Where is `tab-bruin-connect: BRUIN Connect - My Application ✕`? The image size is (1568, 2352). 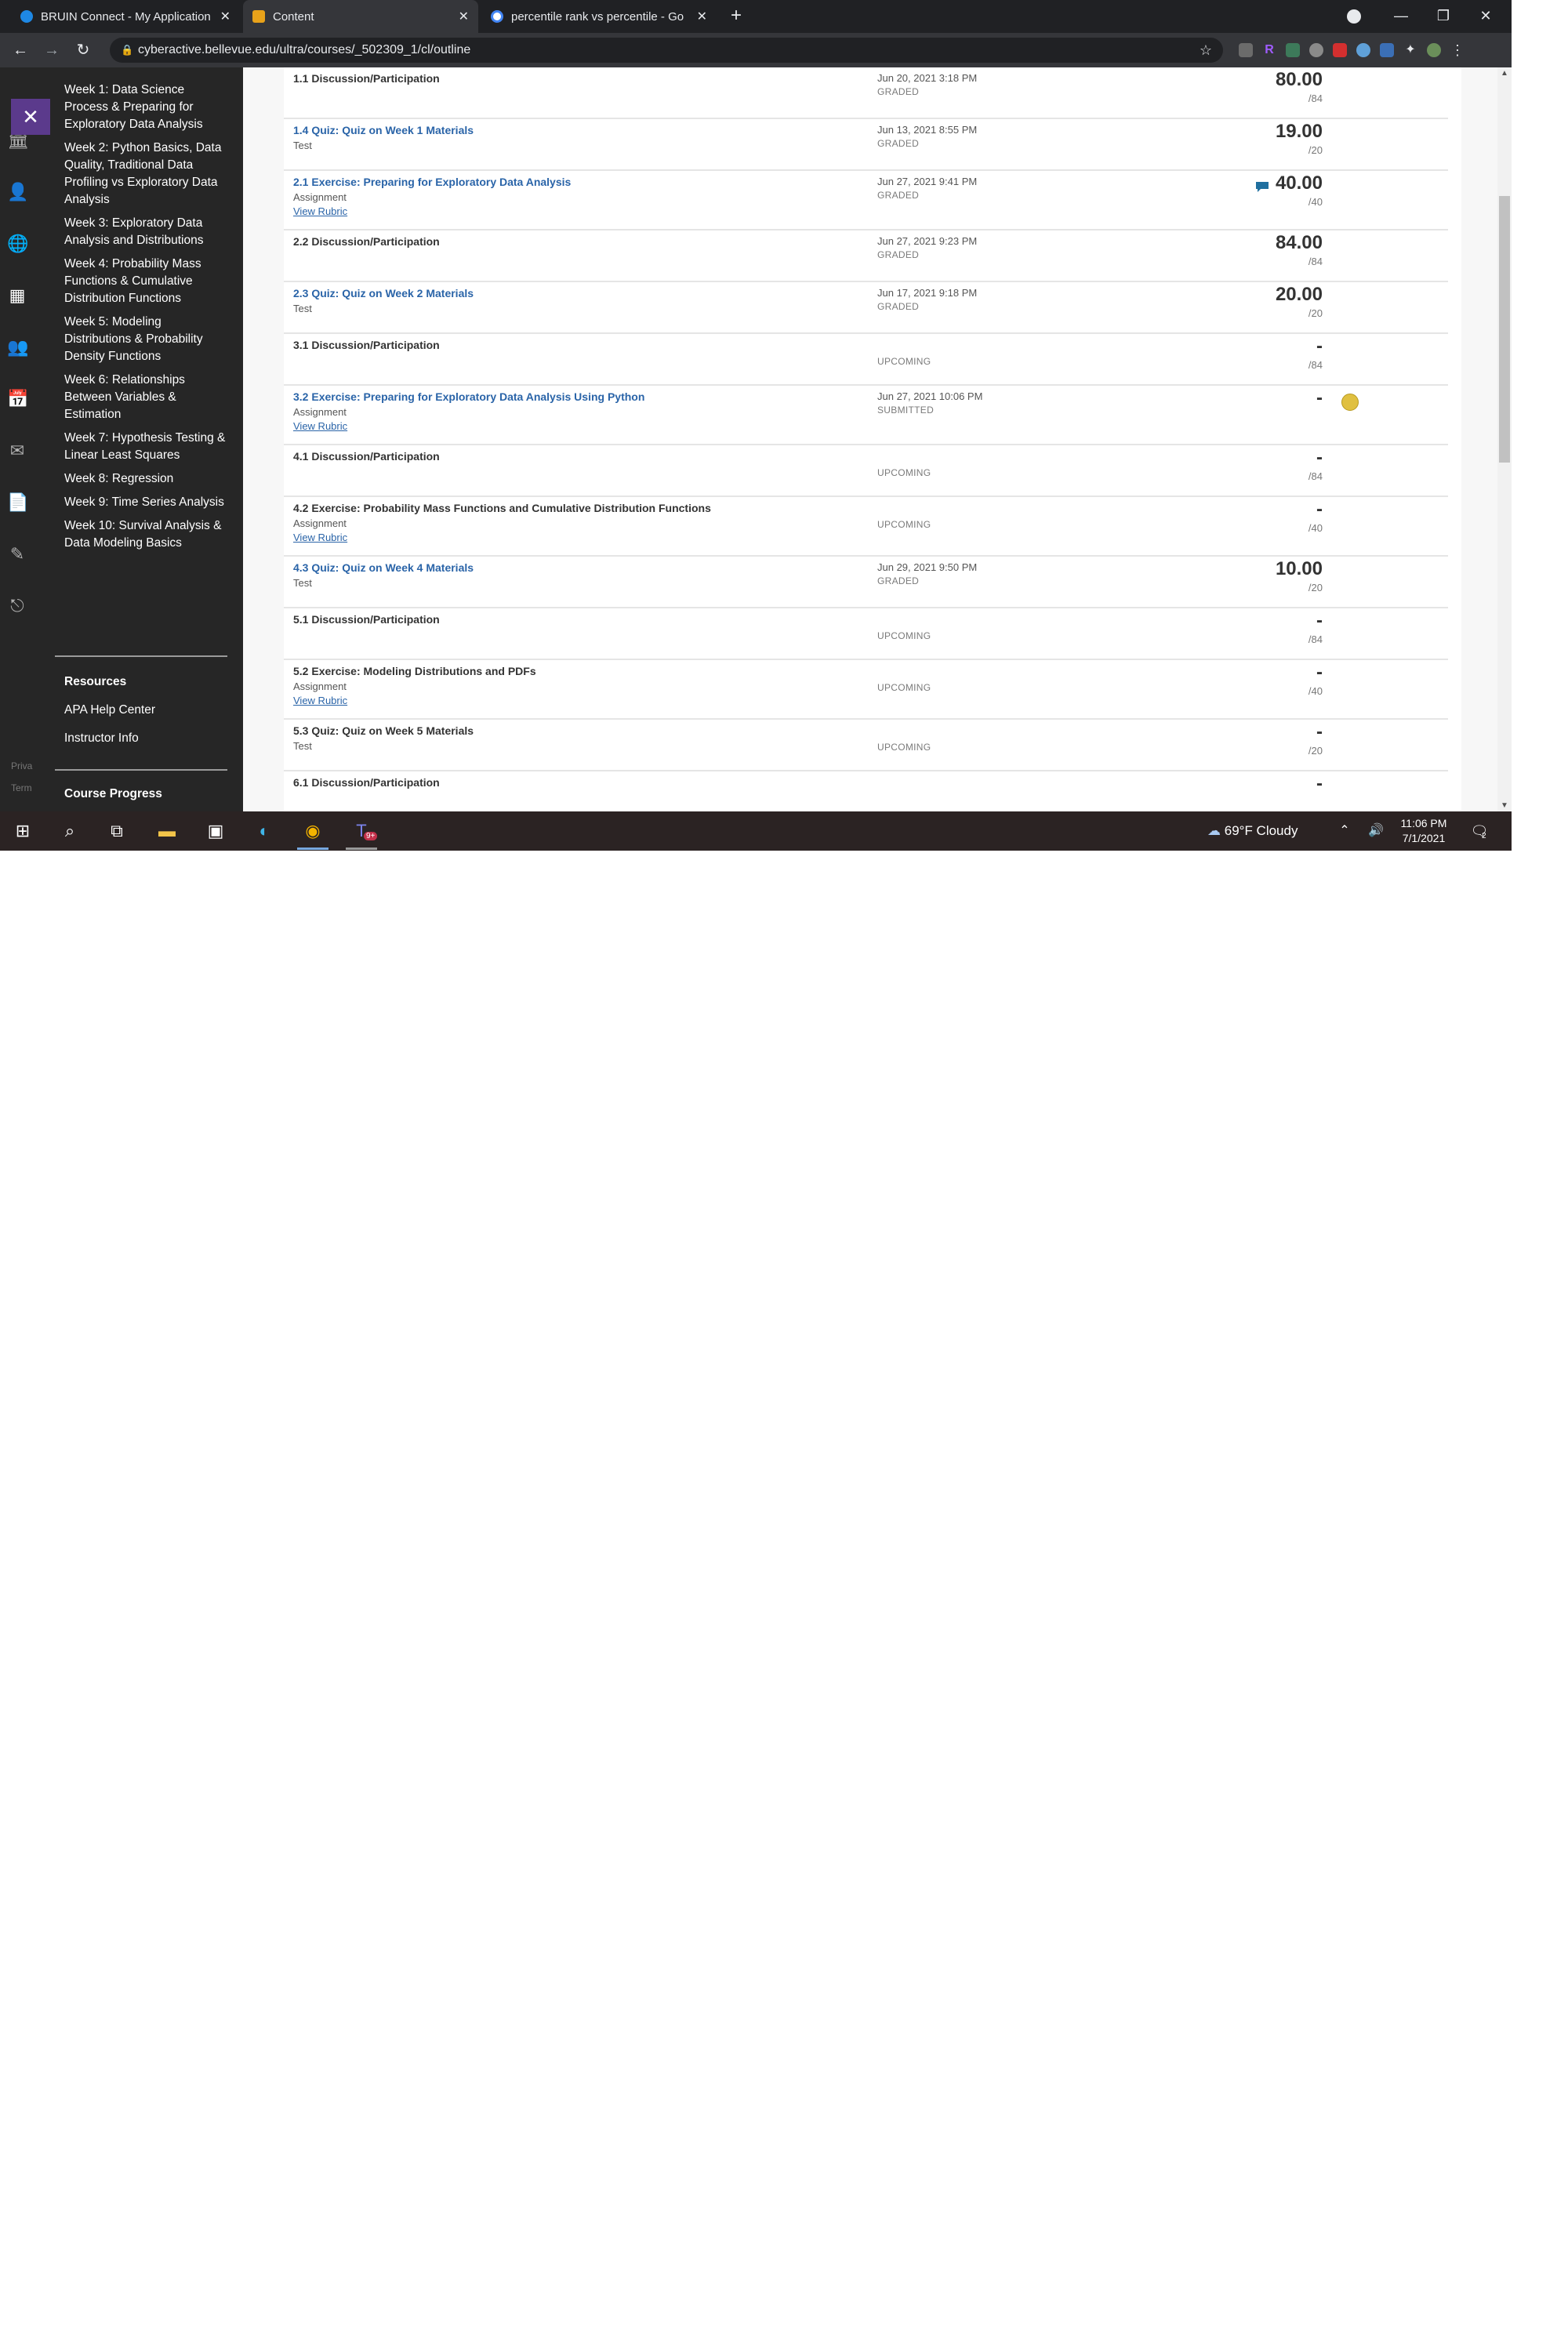
tab-bruin-connect: BRUIN Connect - My Application ✕ is located at coordinates (125, 16).